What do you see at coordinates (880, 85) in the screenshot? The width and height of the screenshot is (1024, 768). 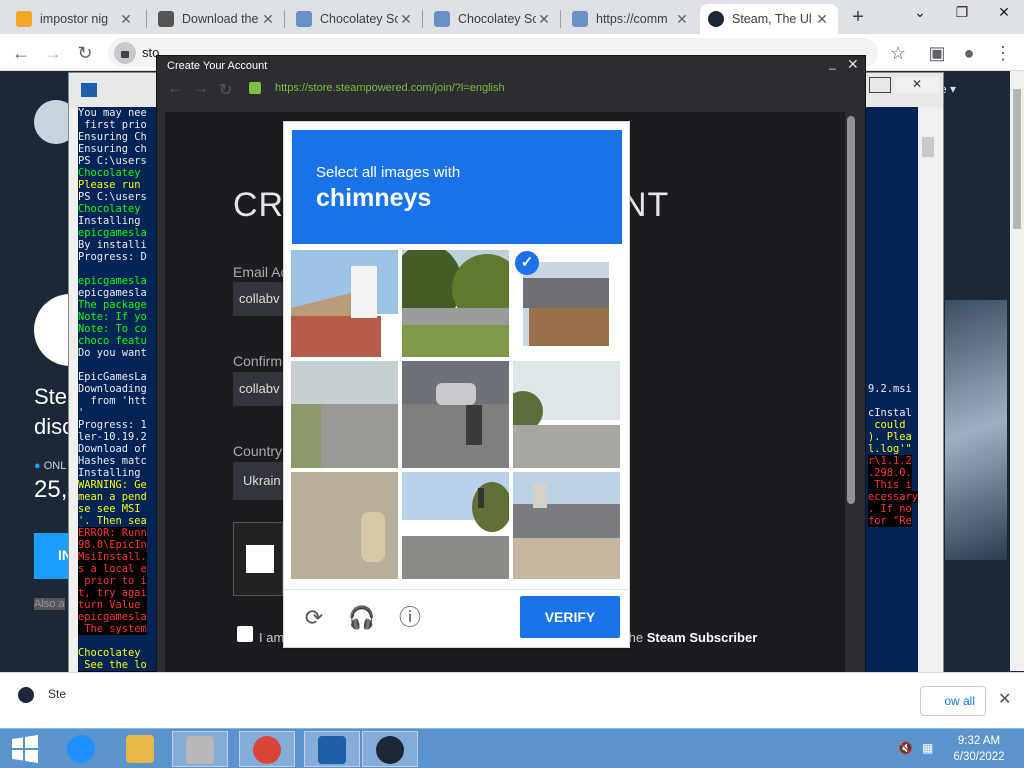 I see `maximize-icon` at bounding box center [880, 85].